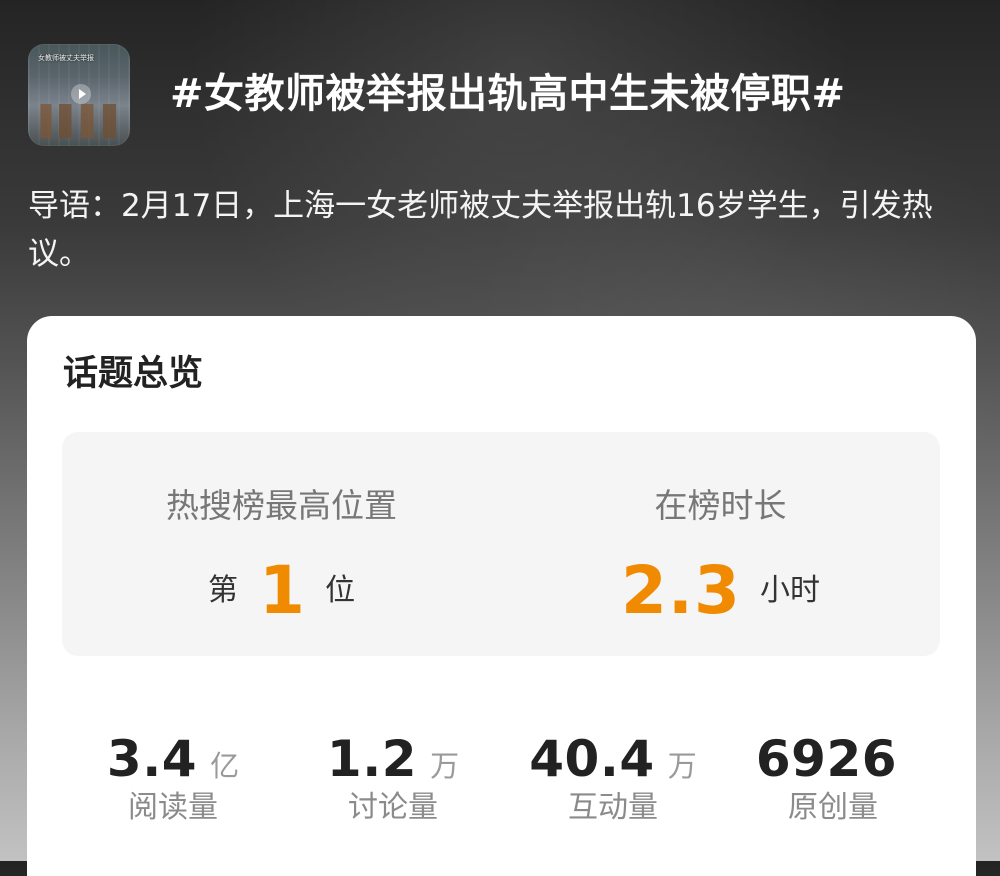  I want to click on discussion-count-stat: 1.2 万 讨论量, so click(393, 785).